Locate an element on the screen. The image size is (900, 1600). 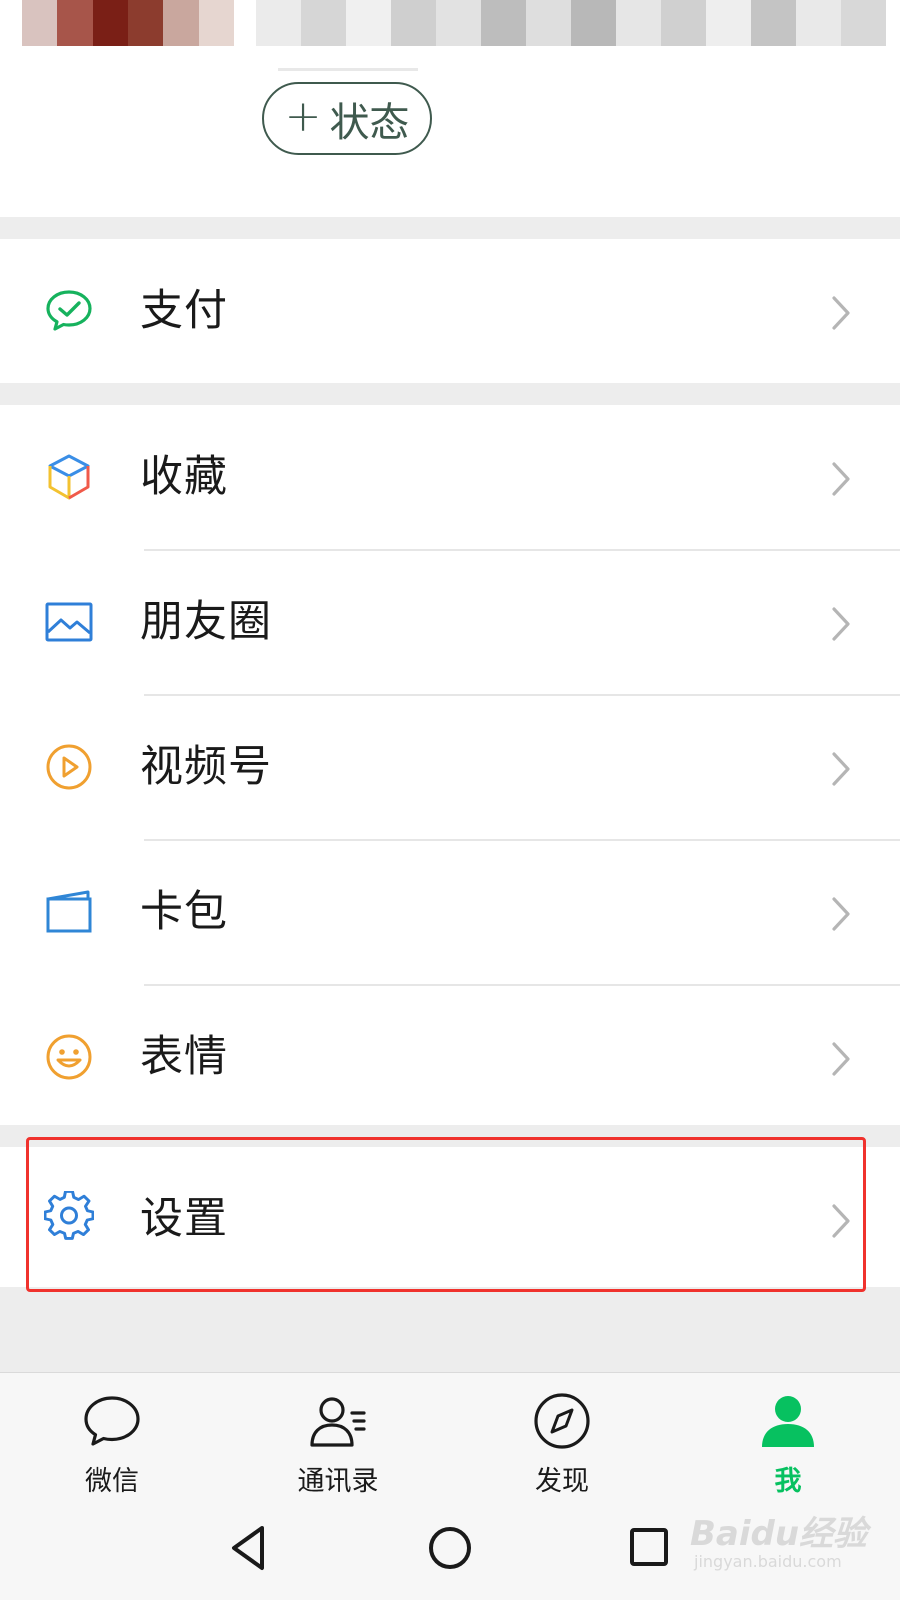
compass-icon is located at coordinates (562, 1421).